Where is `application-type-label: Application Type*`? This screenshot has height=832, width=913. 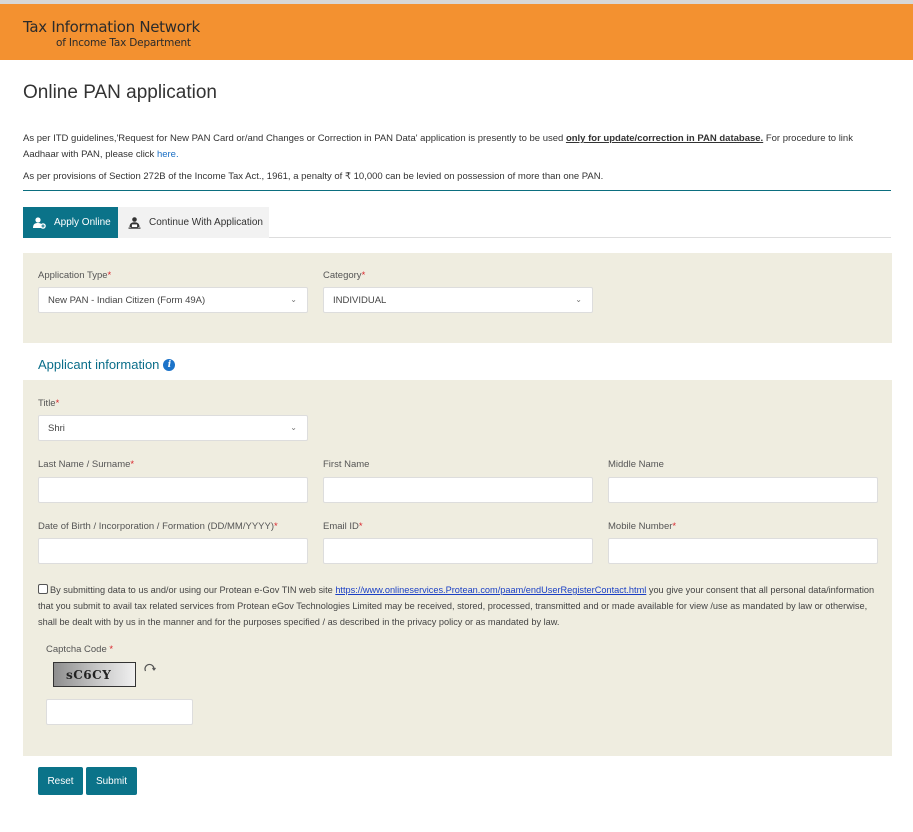 application-type-label: Application Type* is located at coordinates (75, 275).